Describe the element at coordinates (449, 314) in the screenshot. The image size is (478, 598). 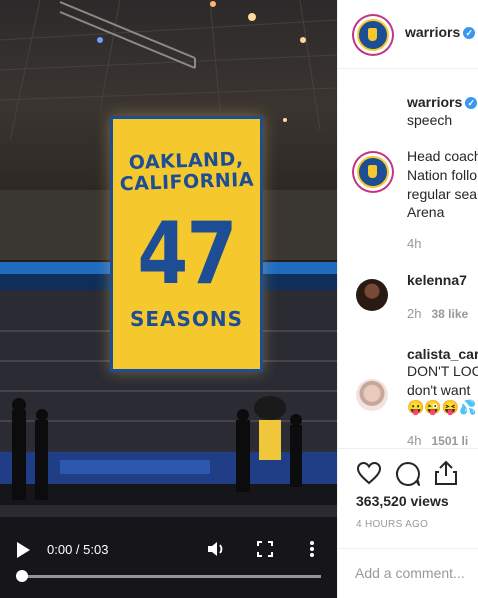
I see `comment-likes: 38 like` at that location.